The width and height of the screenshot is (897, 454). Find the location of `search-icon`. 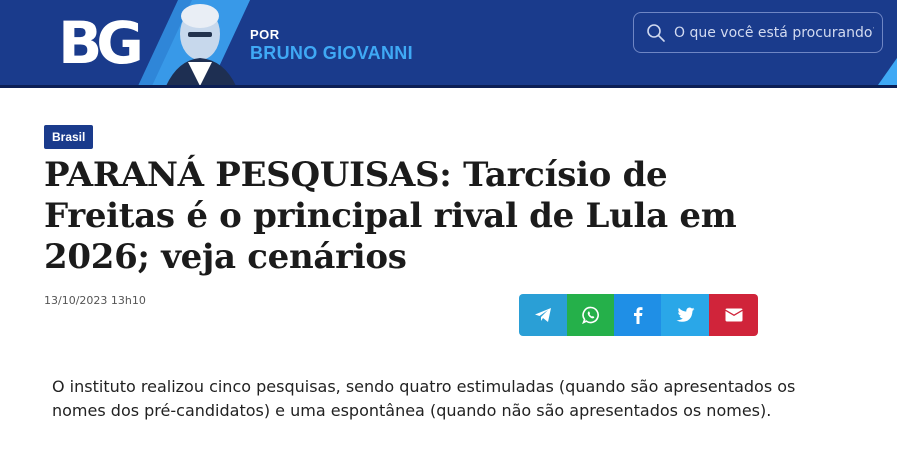

search-icon is located at coordinates (656, 33).